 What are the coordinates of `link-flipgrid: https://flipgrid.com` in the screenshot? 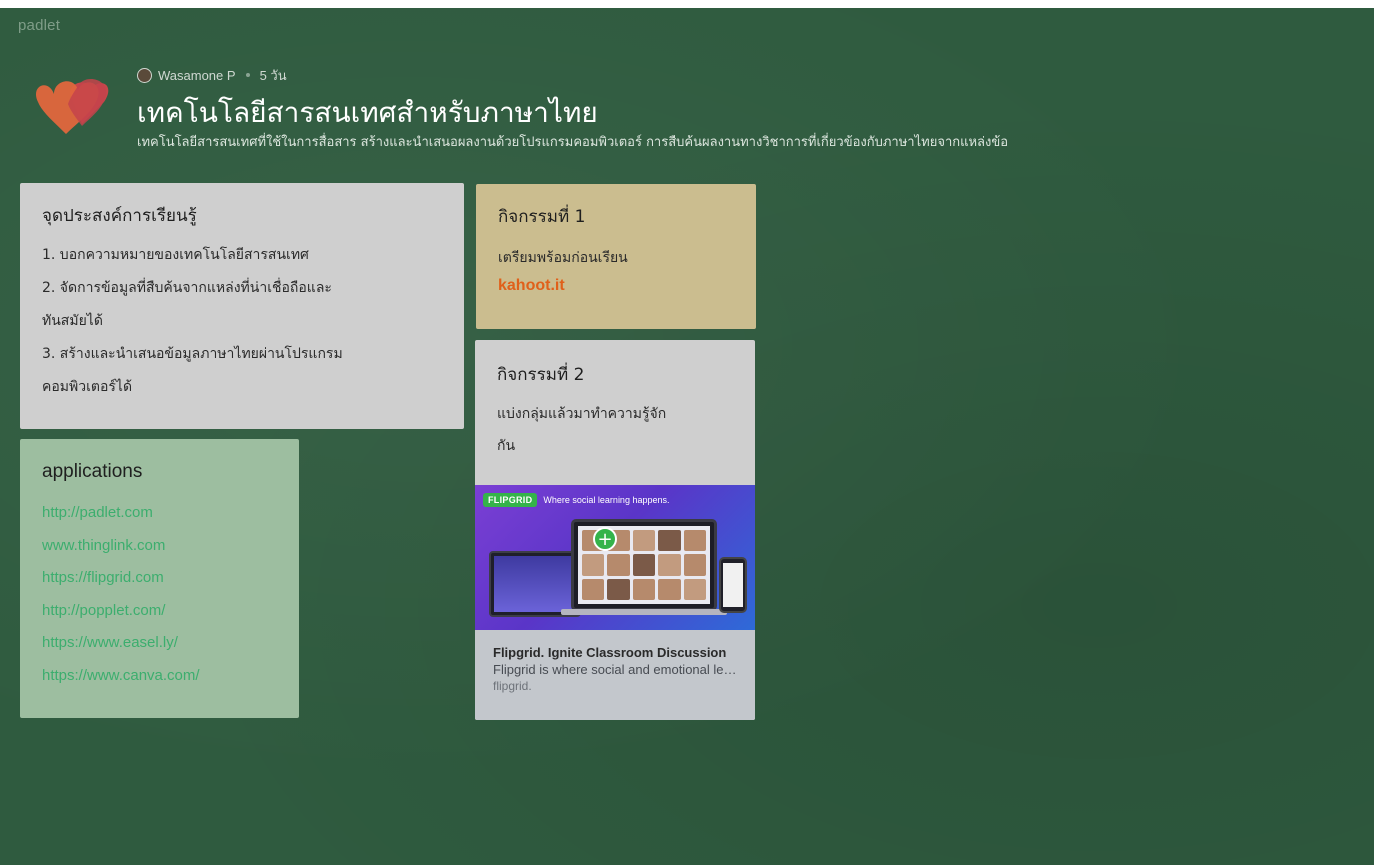 It's located at (159, 578).